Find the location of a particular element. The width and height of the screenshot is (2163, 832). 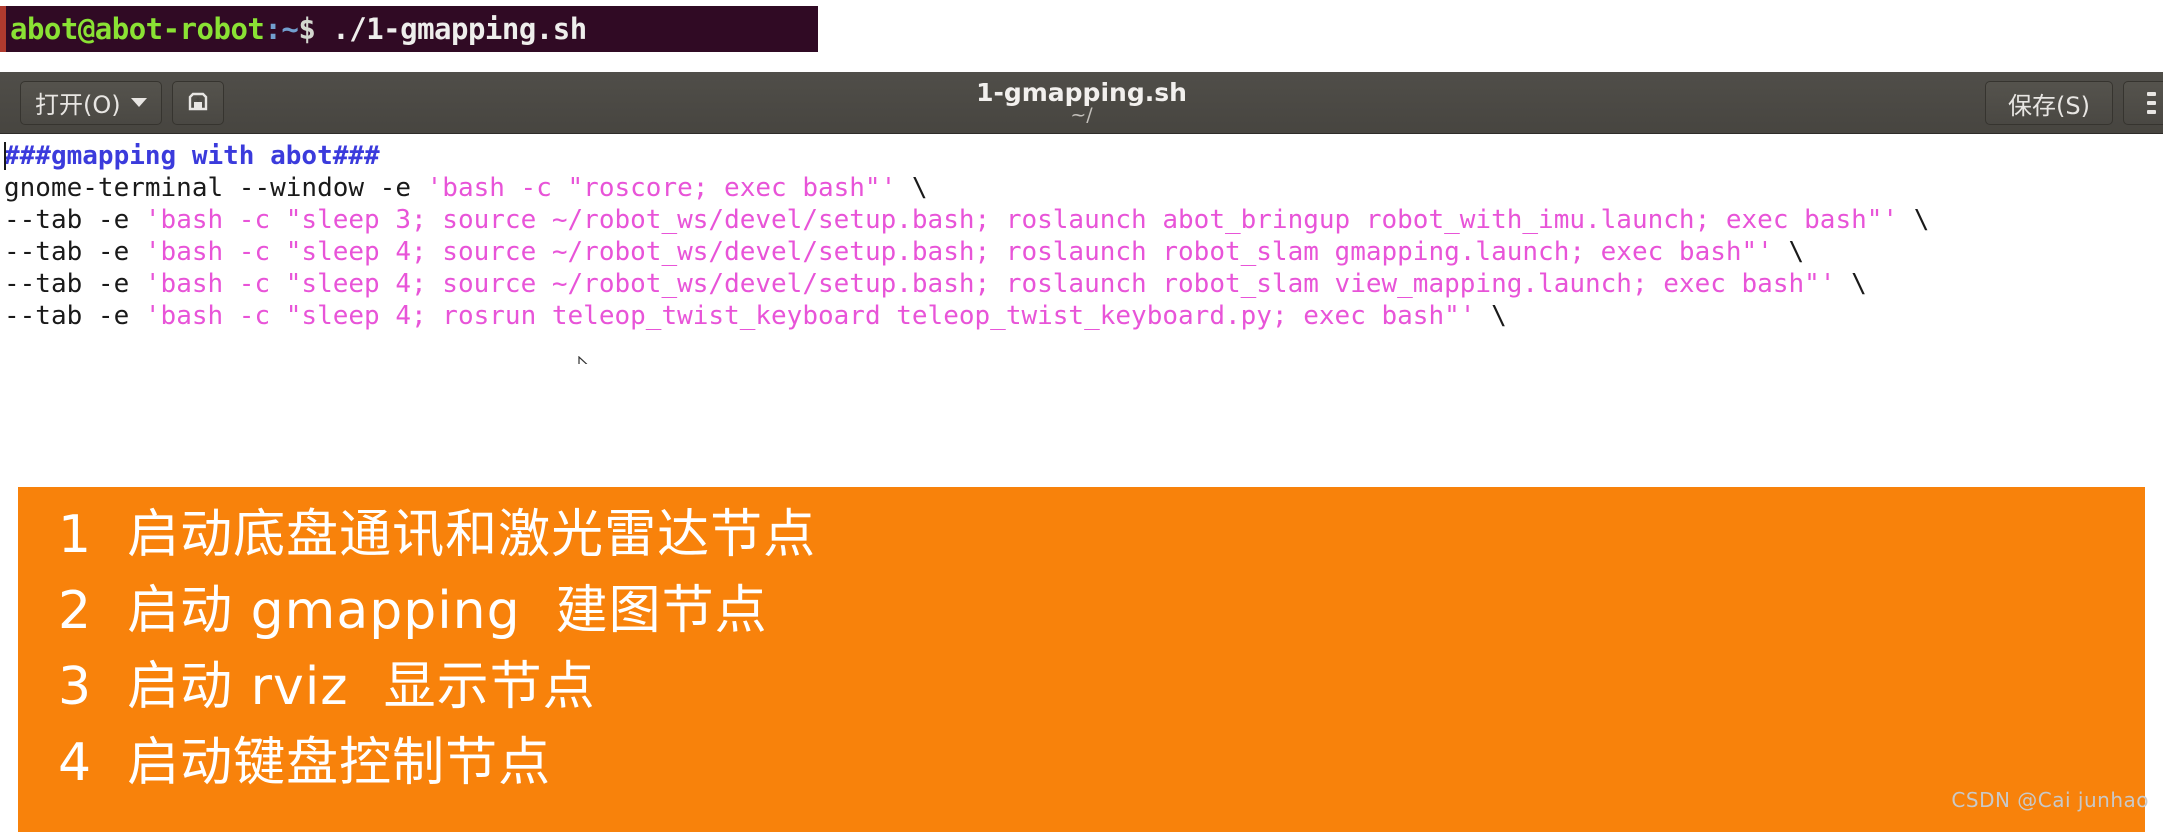

save-button: 保存(S) is located at coordinates (2049, 103).